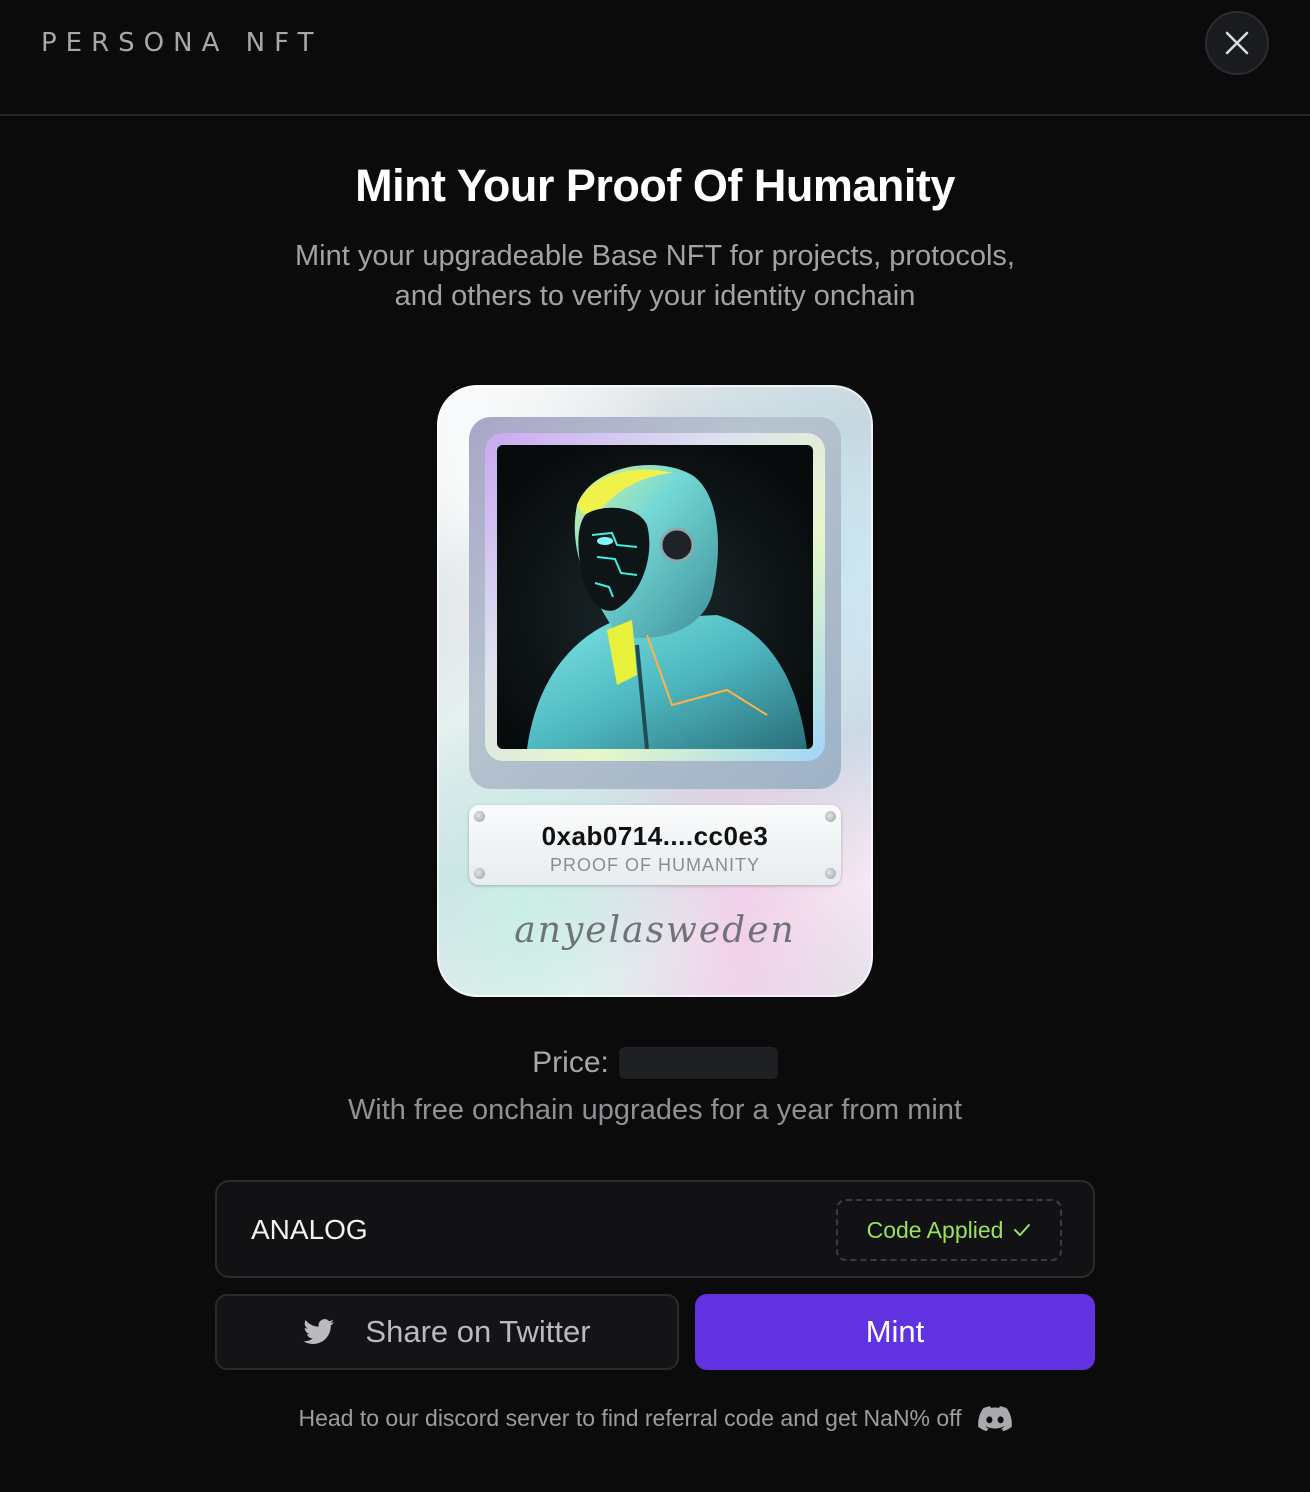 The height and width of the screenshot is (1492, 1310). I want to click on identity-plate: 0xab0714....cc0e3 PROOF OF HUMANITY, so click(655, 845).